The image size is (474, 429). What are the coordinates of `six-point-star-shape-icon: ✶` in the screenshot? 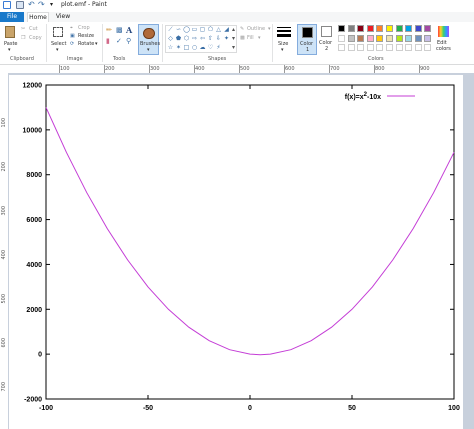 It's located at (178, 48).